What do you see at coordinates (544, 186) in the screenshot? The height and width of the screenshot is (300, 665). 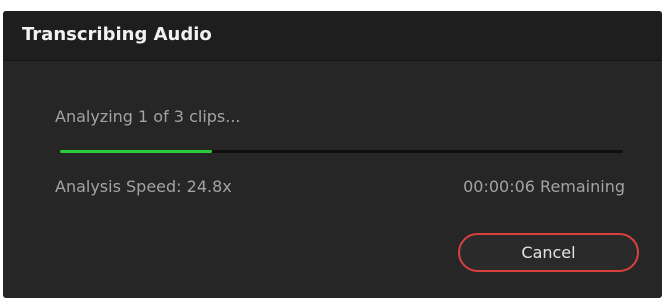 I see `time-remaining-text: 00:00:06 Remaining` at bounding box center [544, 186].